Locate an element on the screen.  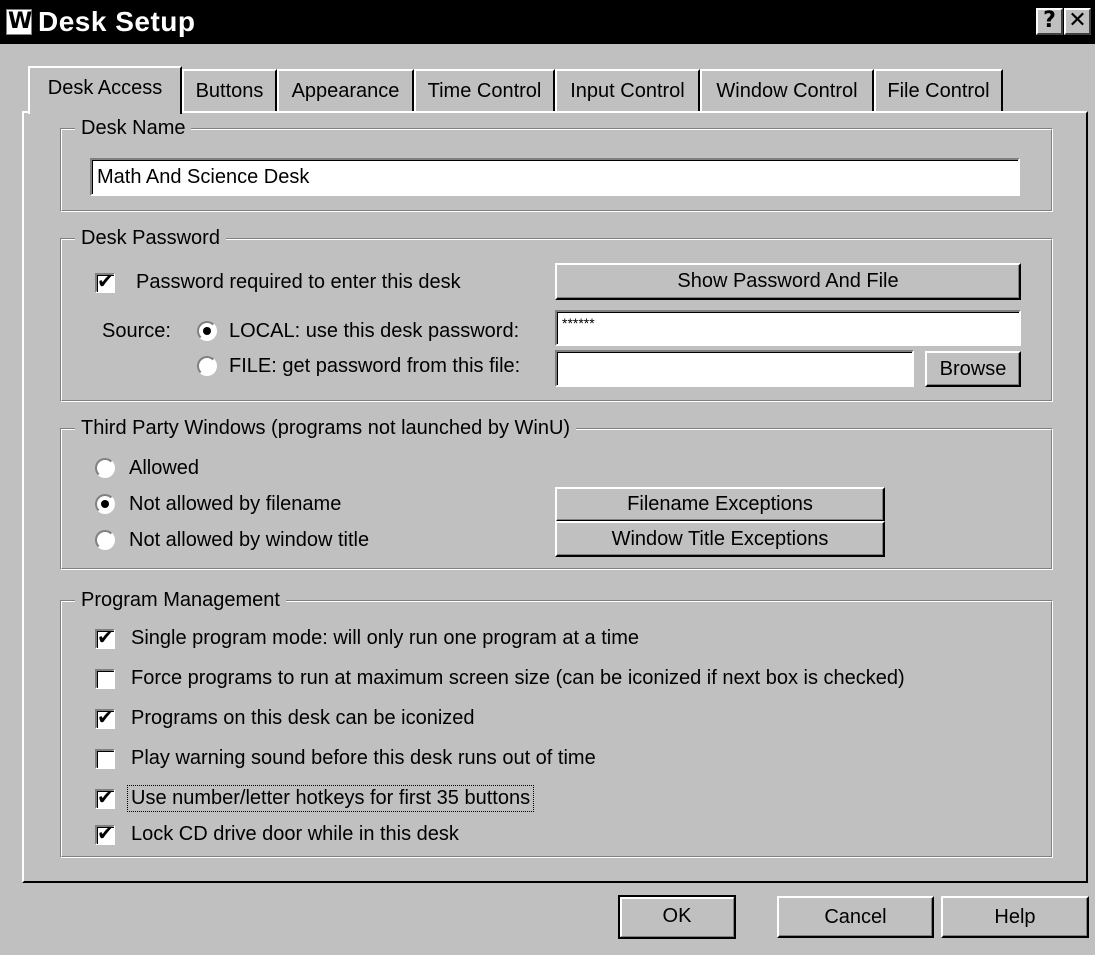
lock-cd-drive-label: Lock CD drive door while in this desk is located at coordinates (295, 834).